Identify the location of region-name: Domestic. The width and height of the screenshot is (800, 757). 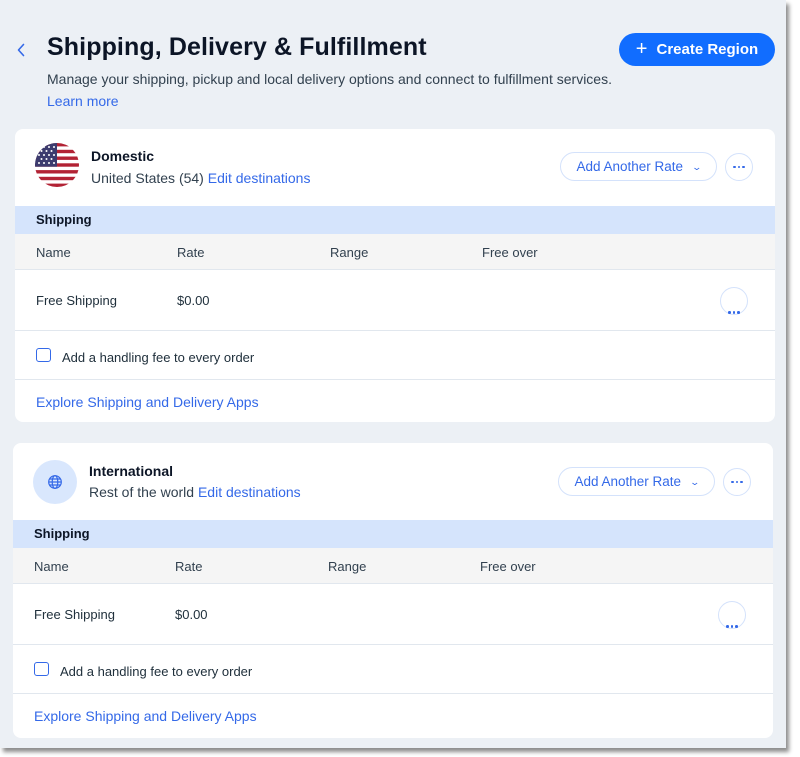
(123, 156).